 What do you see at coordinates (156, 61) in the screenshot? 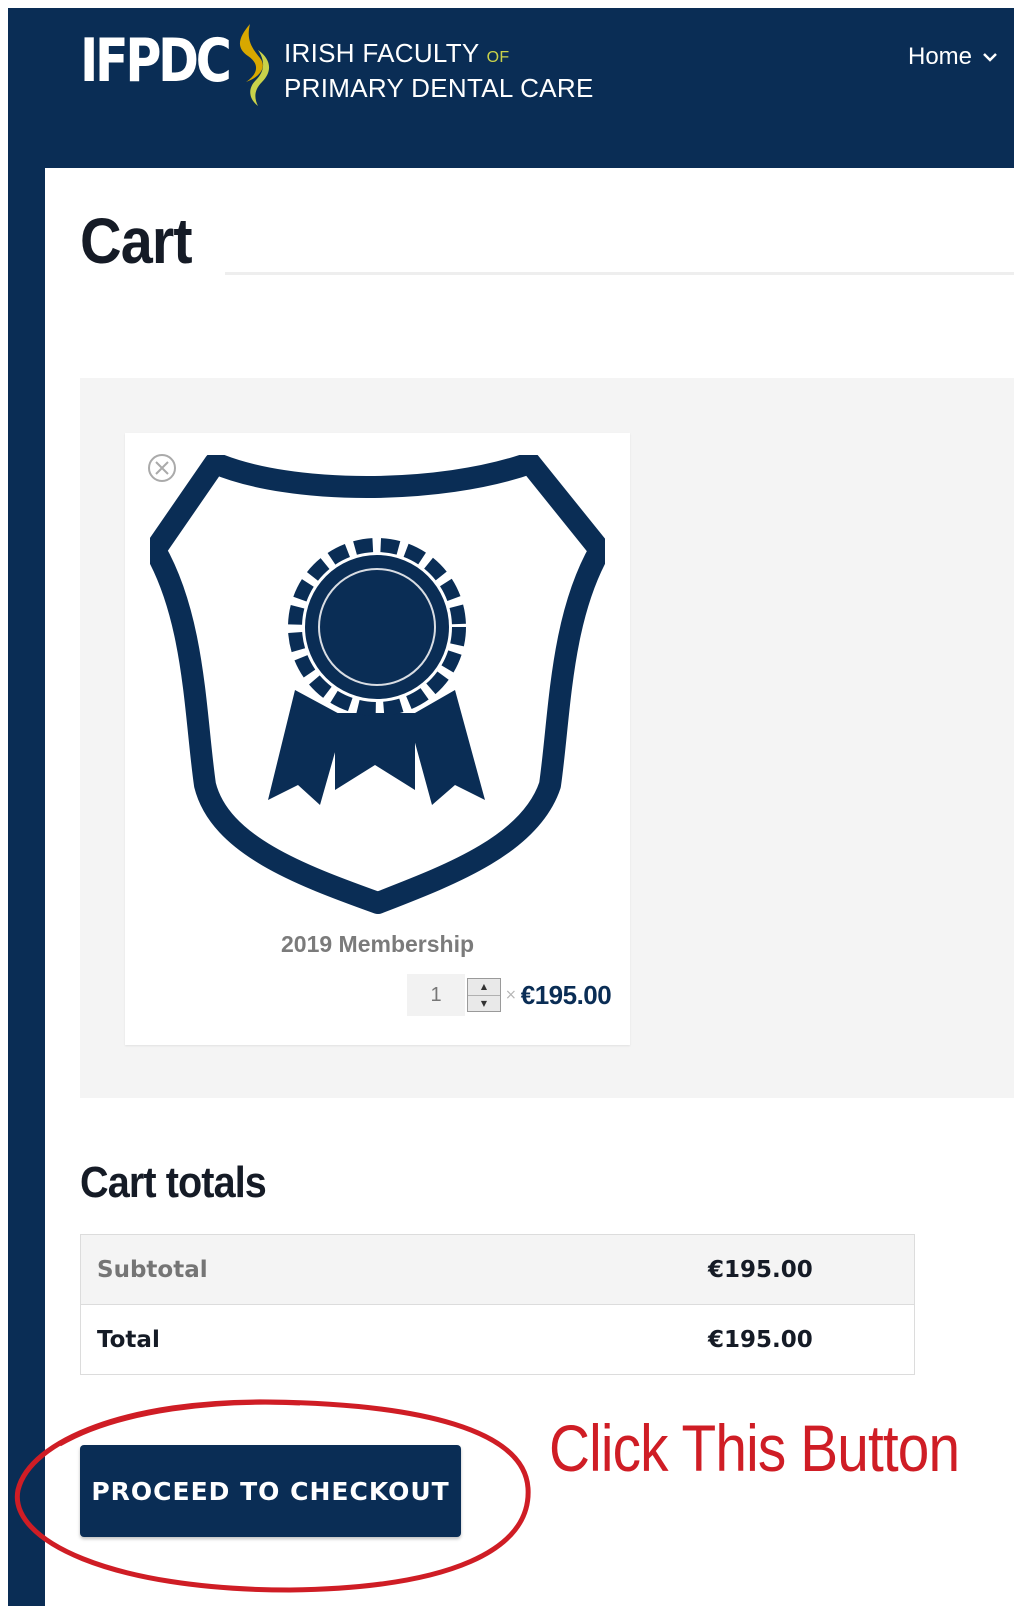
I see `logo-acronym: IFPDC` at bounding box center [156, 61].